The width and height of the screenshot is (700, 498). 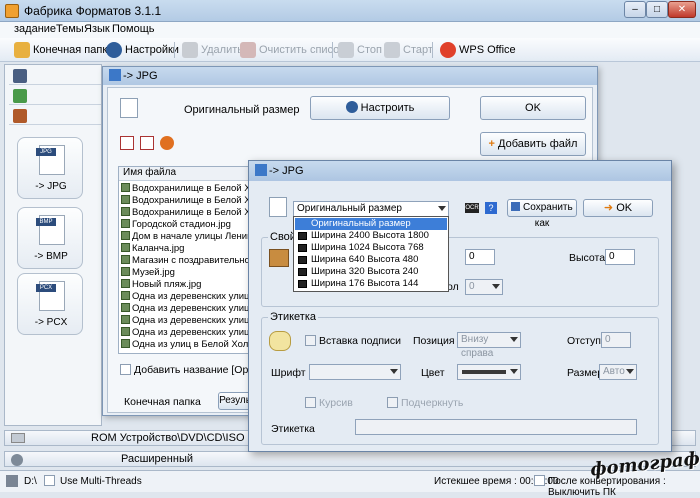 I want to click on size-option-320: Ширина 320 Высота 240, so click(x=371, y=272).